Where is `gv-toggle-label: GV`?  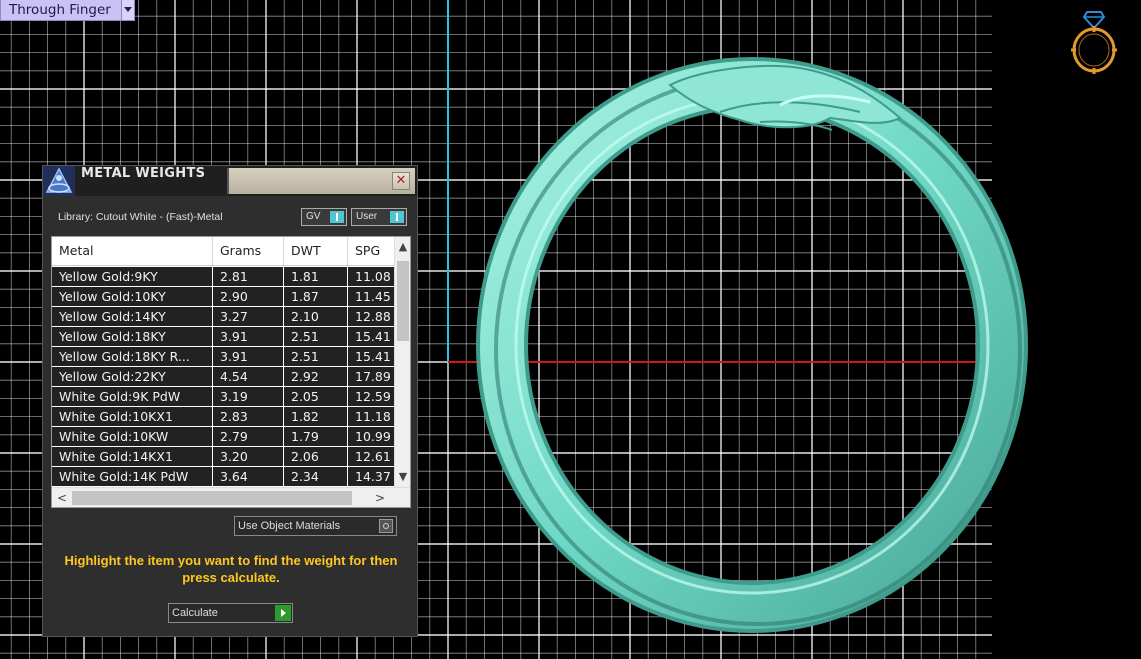
gv-toggle-label: GV is located at coordinates (313, 216).